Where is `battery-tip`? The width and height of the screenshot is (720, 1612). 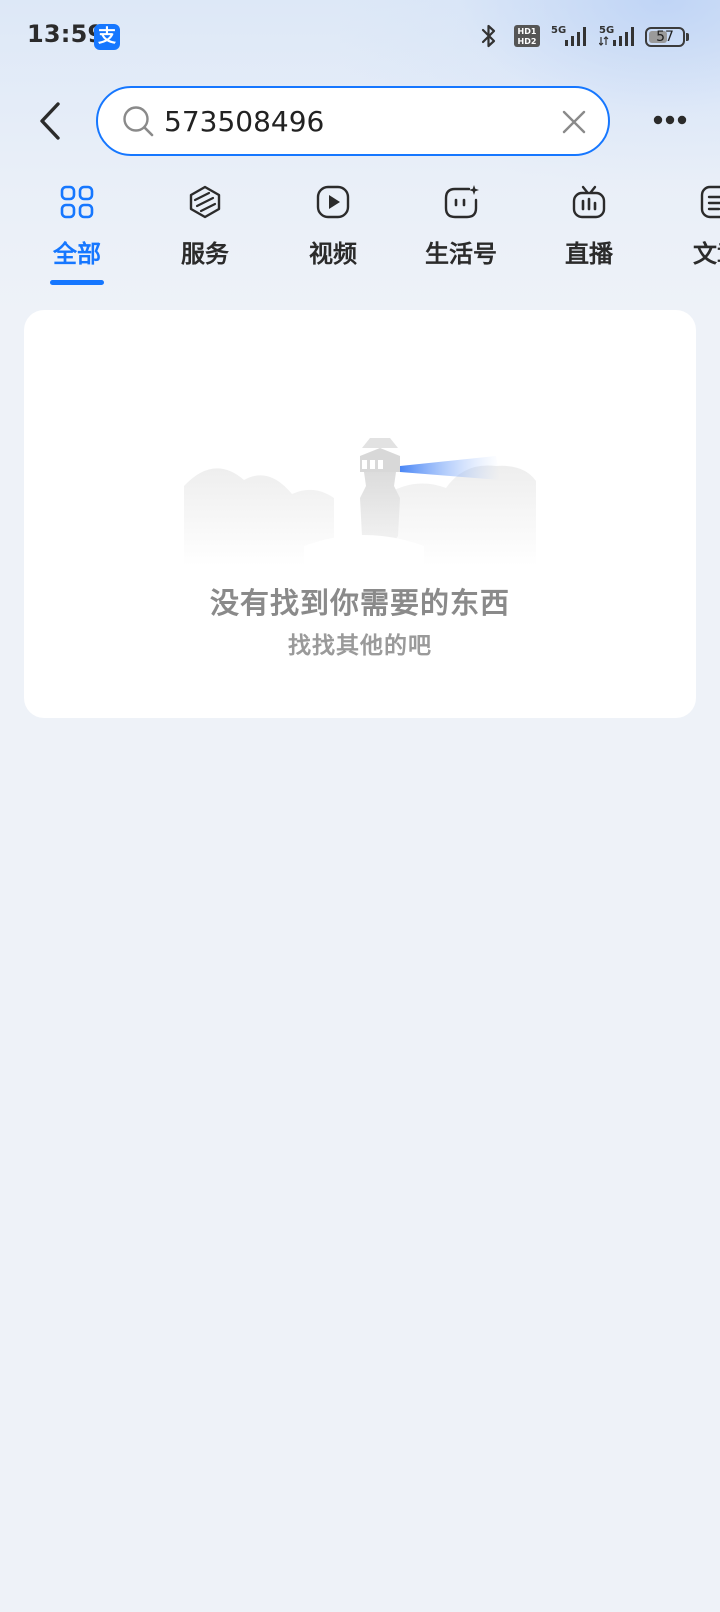 battery-tip is located at coordinates (687, 37).